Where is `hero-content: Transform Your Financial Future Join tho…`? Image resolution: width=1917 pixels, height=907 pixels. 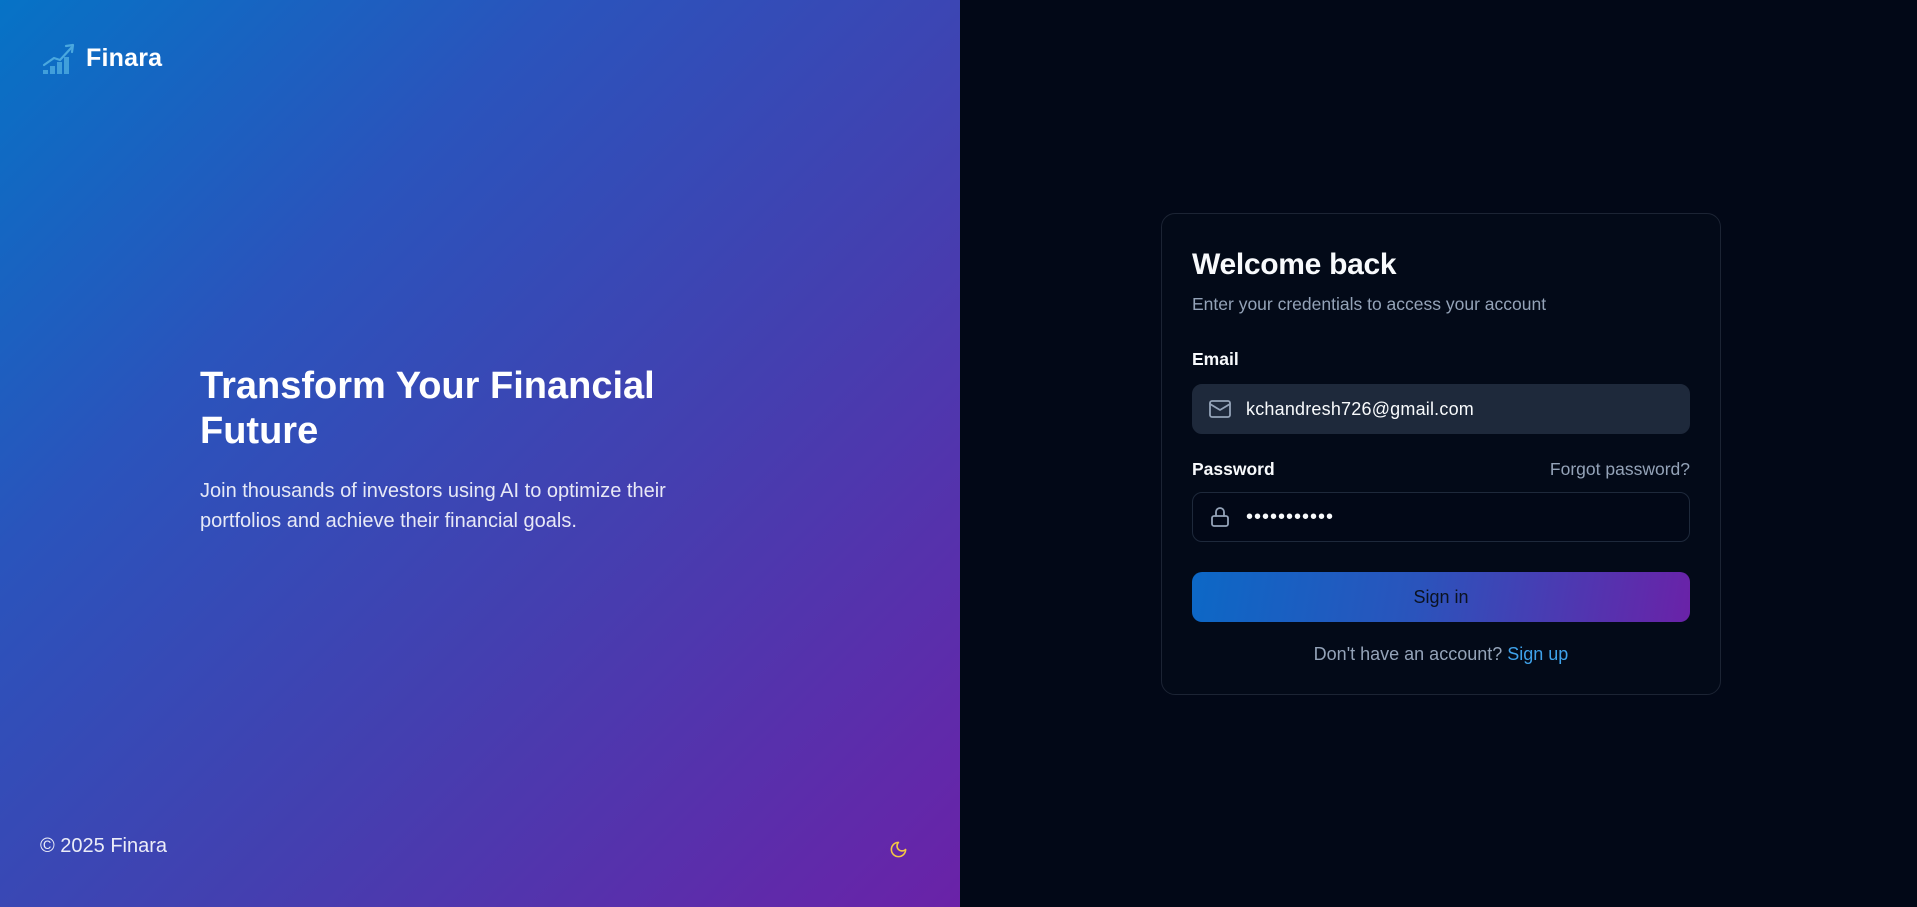 hero-content: Transform Your Financial Future Join tho… is located at coordinates (480, 450).